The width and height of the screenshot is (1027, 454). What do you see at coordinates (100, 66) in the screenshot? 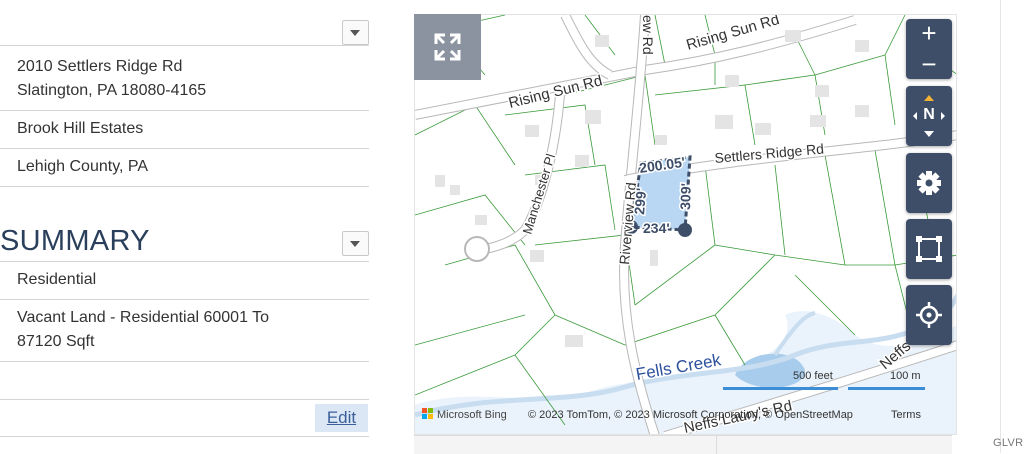
I see `address-line1: 2010 Settlers Ridge Rd` at bounding box center [100, 66].